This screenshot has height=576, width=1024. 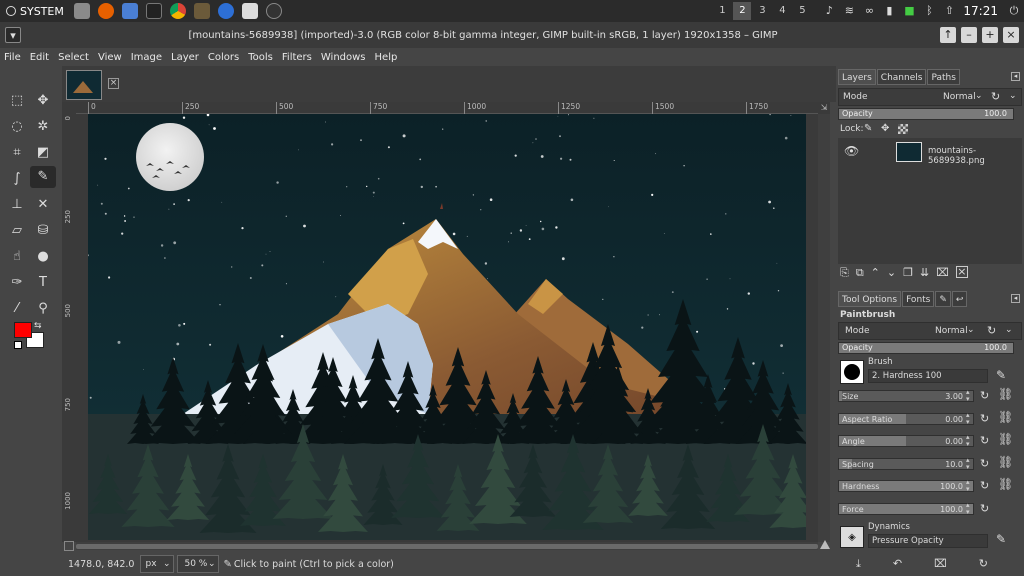 What do you see at coordinates (84, 85) in the screenshot?
I see `image-tab-thumbnail` at bounding box center [84, 85].